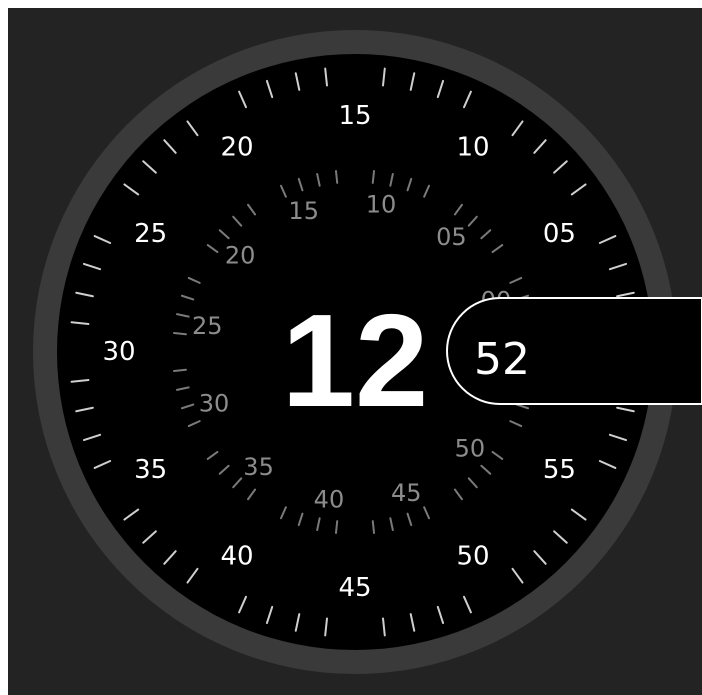 Image resolution: width=702 pixels, height=695 pixels. What do you see at coordinates (472, 148) in the screenshot?
I see `outer-ring-label: 10` at bounding box center [472, 148].